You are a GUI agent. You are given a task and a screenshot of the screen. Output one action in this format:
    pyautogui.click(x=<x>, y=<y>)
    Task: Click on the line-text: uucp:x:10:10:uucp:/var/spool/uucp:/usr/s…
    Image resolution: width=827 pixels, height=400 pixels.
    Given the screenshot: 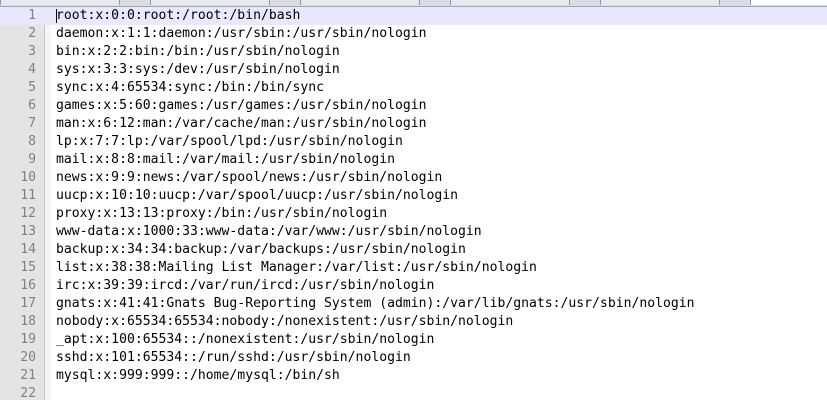 What is the action you would take?
    pyautogui.click(x=257, y=196)
    